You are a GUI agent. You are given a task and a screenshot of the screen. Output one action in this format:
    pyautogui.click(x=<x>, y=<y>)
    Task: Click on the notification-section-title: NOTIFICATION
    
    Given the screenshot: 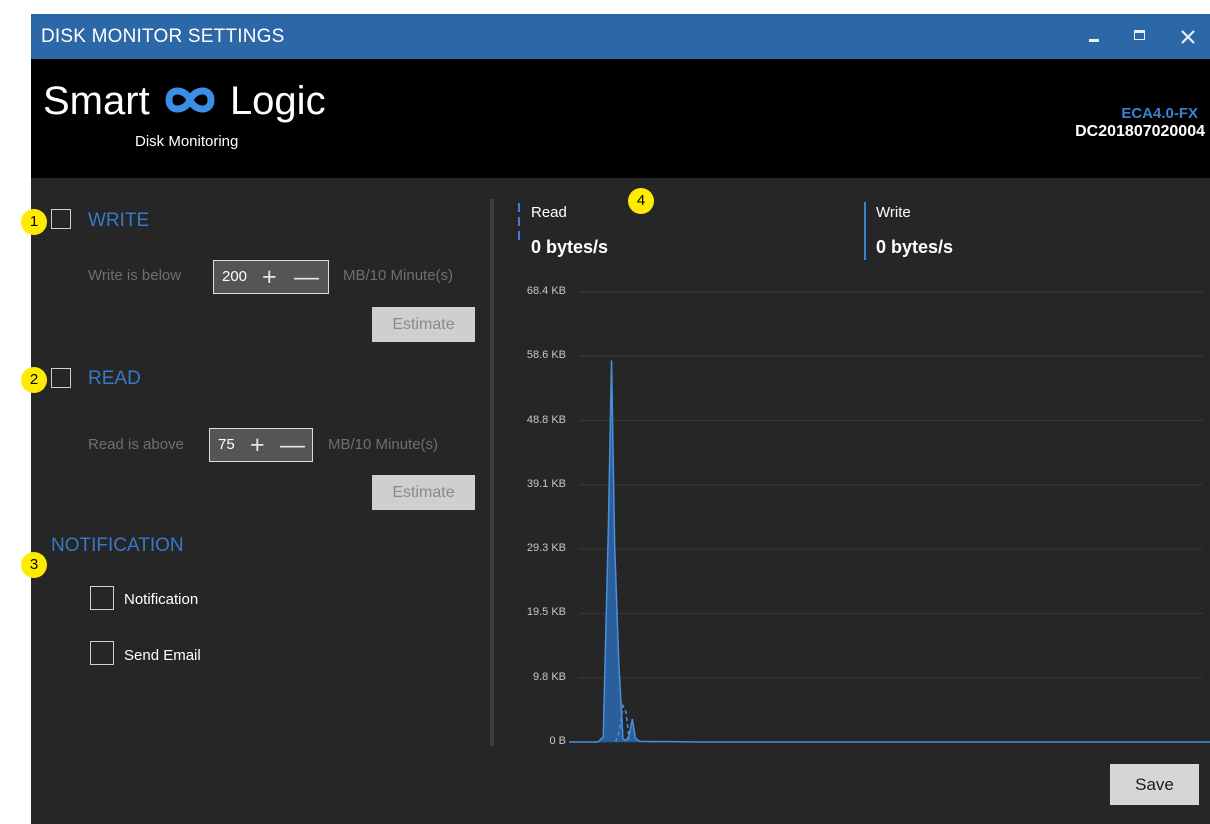 What is the action you would take?
    pyautogui.click(x=117, y=545)
    